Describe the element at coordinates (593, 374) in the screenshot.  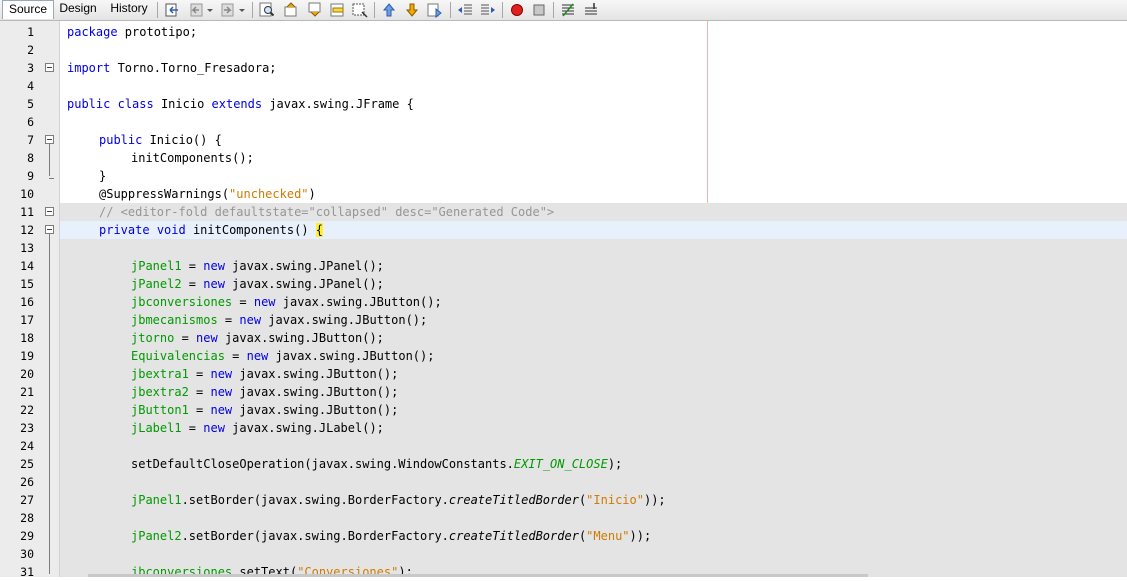
I see `code-line-20: jbextra1 = new javax.swing.JButton();` at that location.